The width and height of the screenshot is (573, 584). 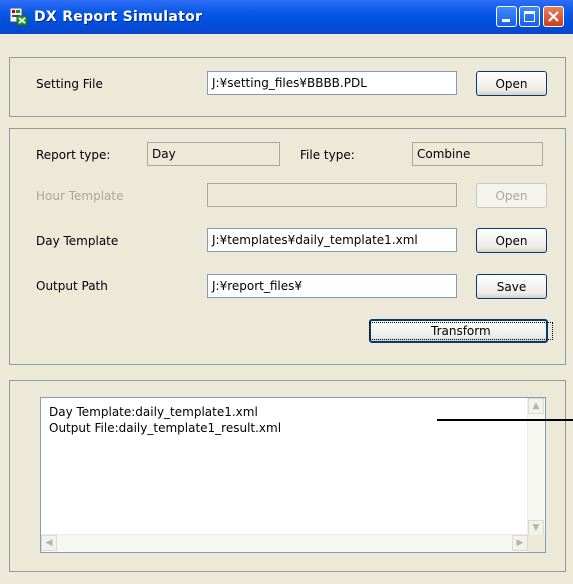 I want to click on scroll-left-icon: ◀, so click(x=49, y=543).